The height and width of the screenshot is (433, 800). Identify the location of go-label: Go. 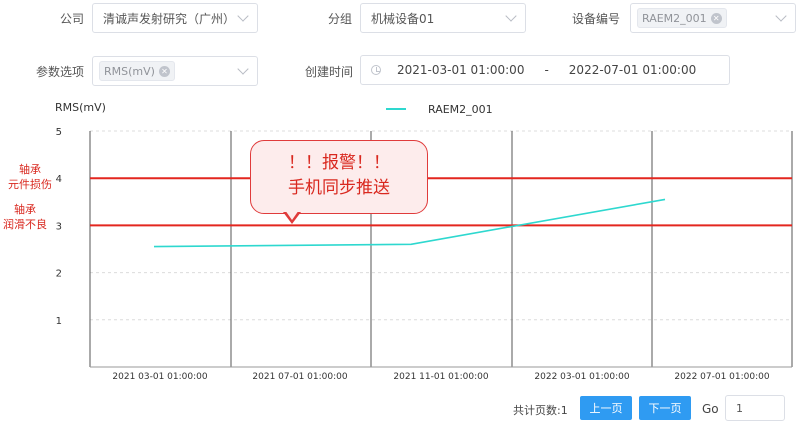
(710, 409).